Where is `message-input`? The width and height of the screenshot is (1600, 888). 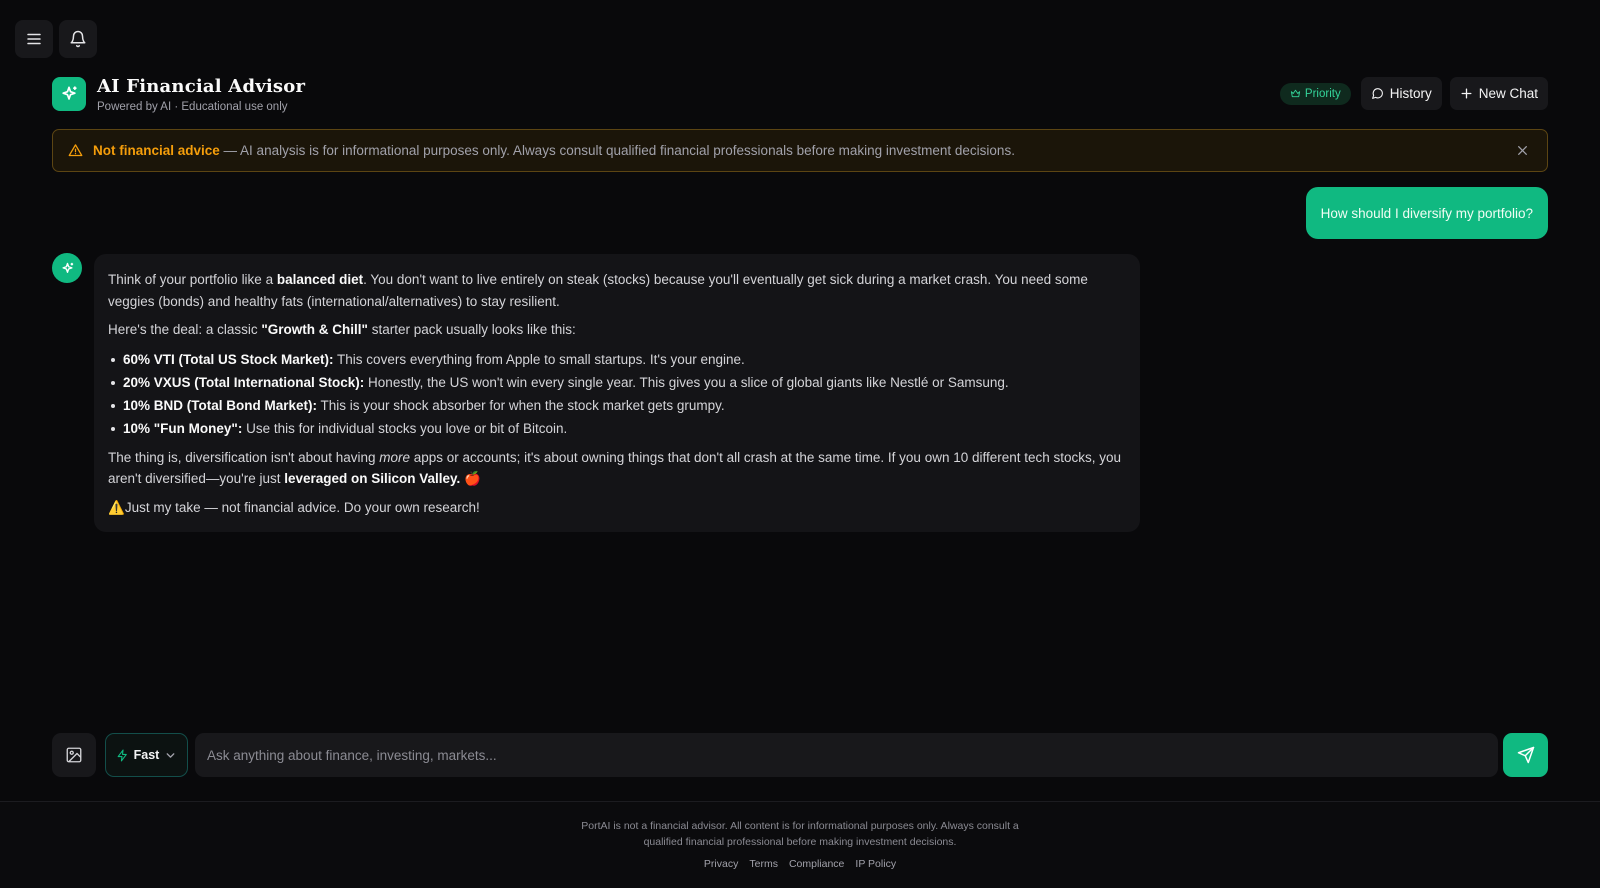 message-input is located at coordinates (846, 755).